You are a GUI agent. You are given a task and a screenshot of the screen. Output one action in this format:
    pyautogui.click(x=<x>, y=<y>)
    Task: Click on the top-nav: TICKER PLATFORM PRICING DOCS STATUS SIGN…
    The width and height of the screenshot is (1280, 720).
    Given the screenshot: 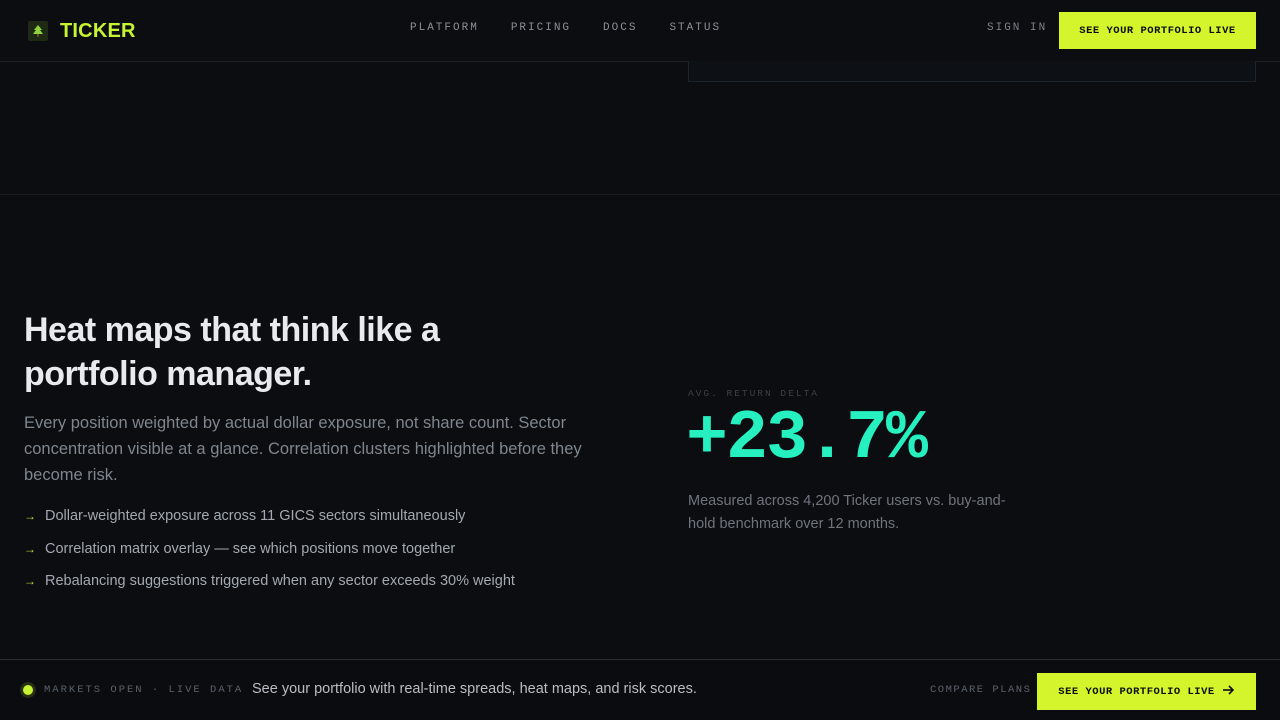 What is the action you would take?
    pyautogui.click(x=640, y=31)
    